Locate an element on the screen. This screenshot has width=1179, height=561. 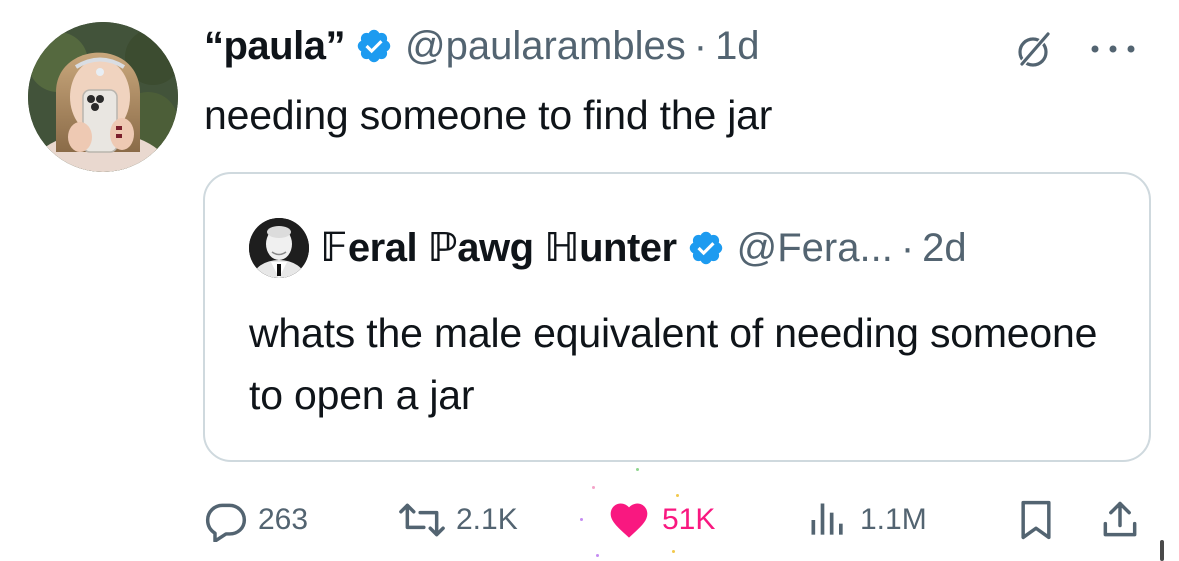
heart-icon is located at coordinates (629, 520).